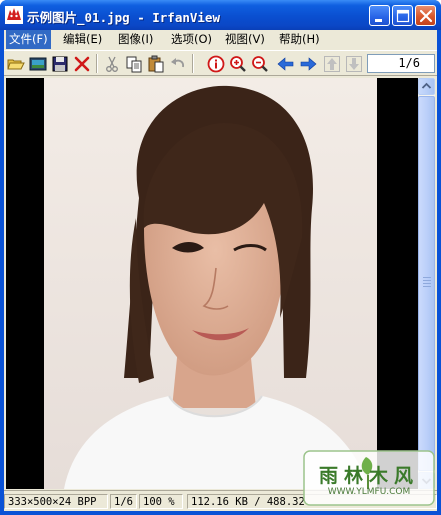 The width and height of the screenshot is (441, 515). What do you see at coordinates (220, 39) in the screenshot?
I see `menu-bar: 文件(F) 编辑(E) 图像(I) 选项(O) 视图(V) 帮助(H)` at bounding box center [220, 39].